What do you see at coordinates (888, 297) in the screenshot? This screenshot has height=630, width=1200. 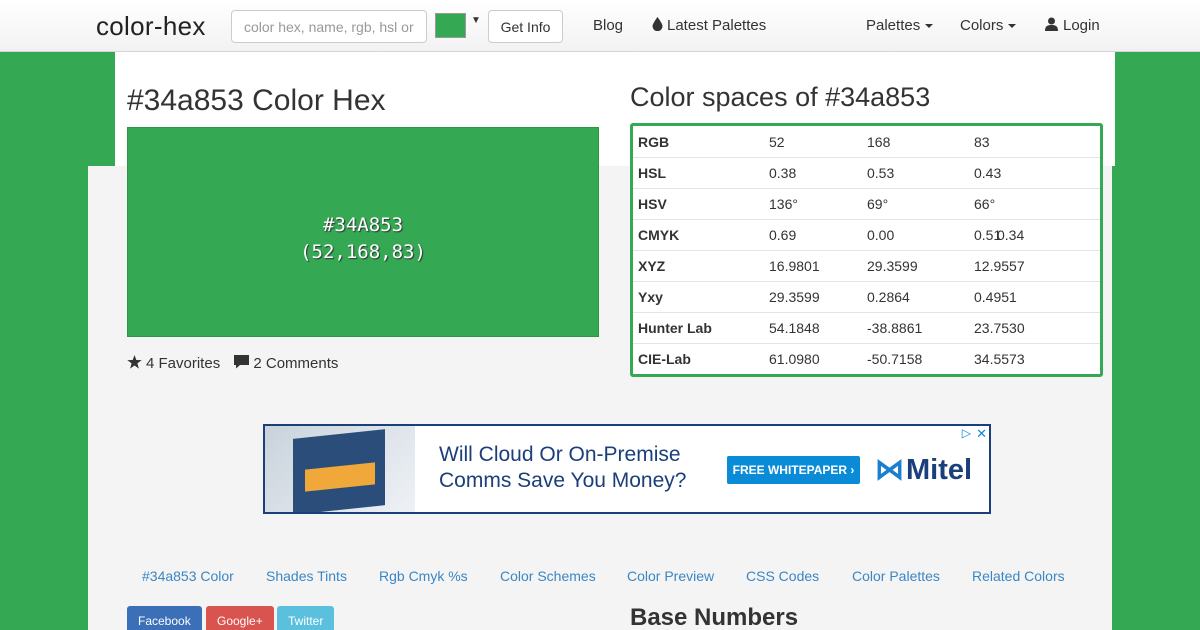 I see `space-value: 0.2864` at bounding box center [888, 297].